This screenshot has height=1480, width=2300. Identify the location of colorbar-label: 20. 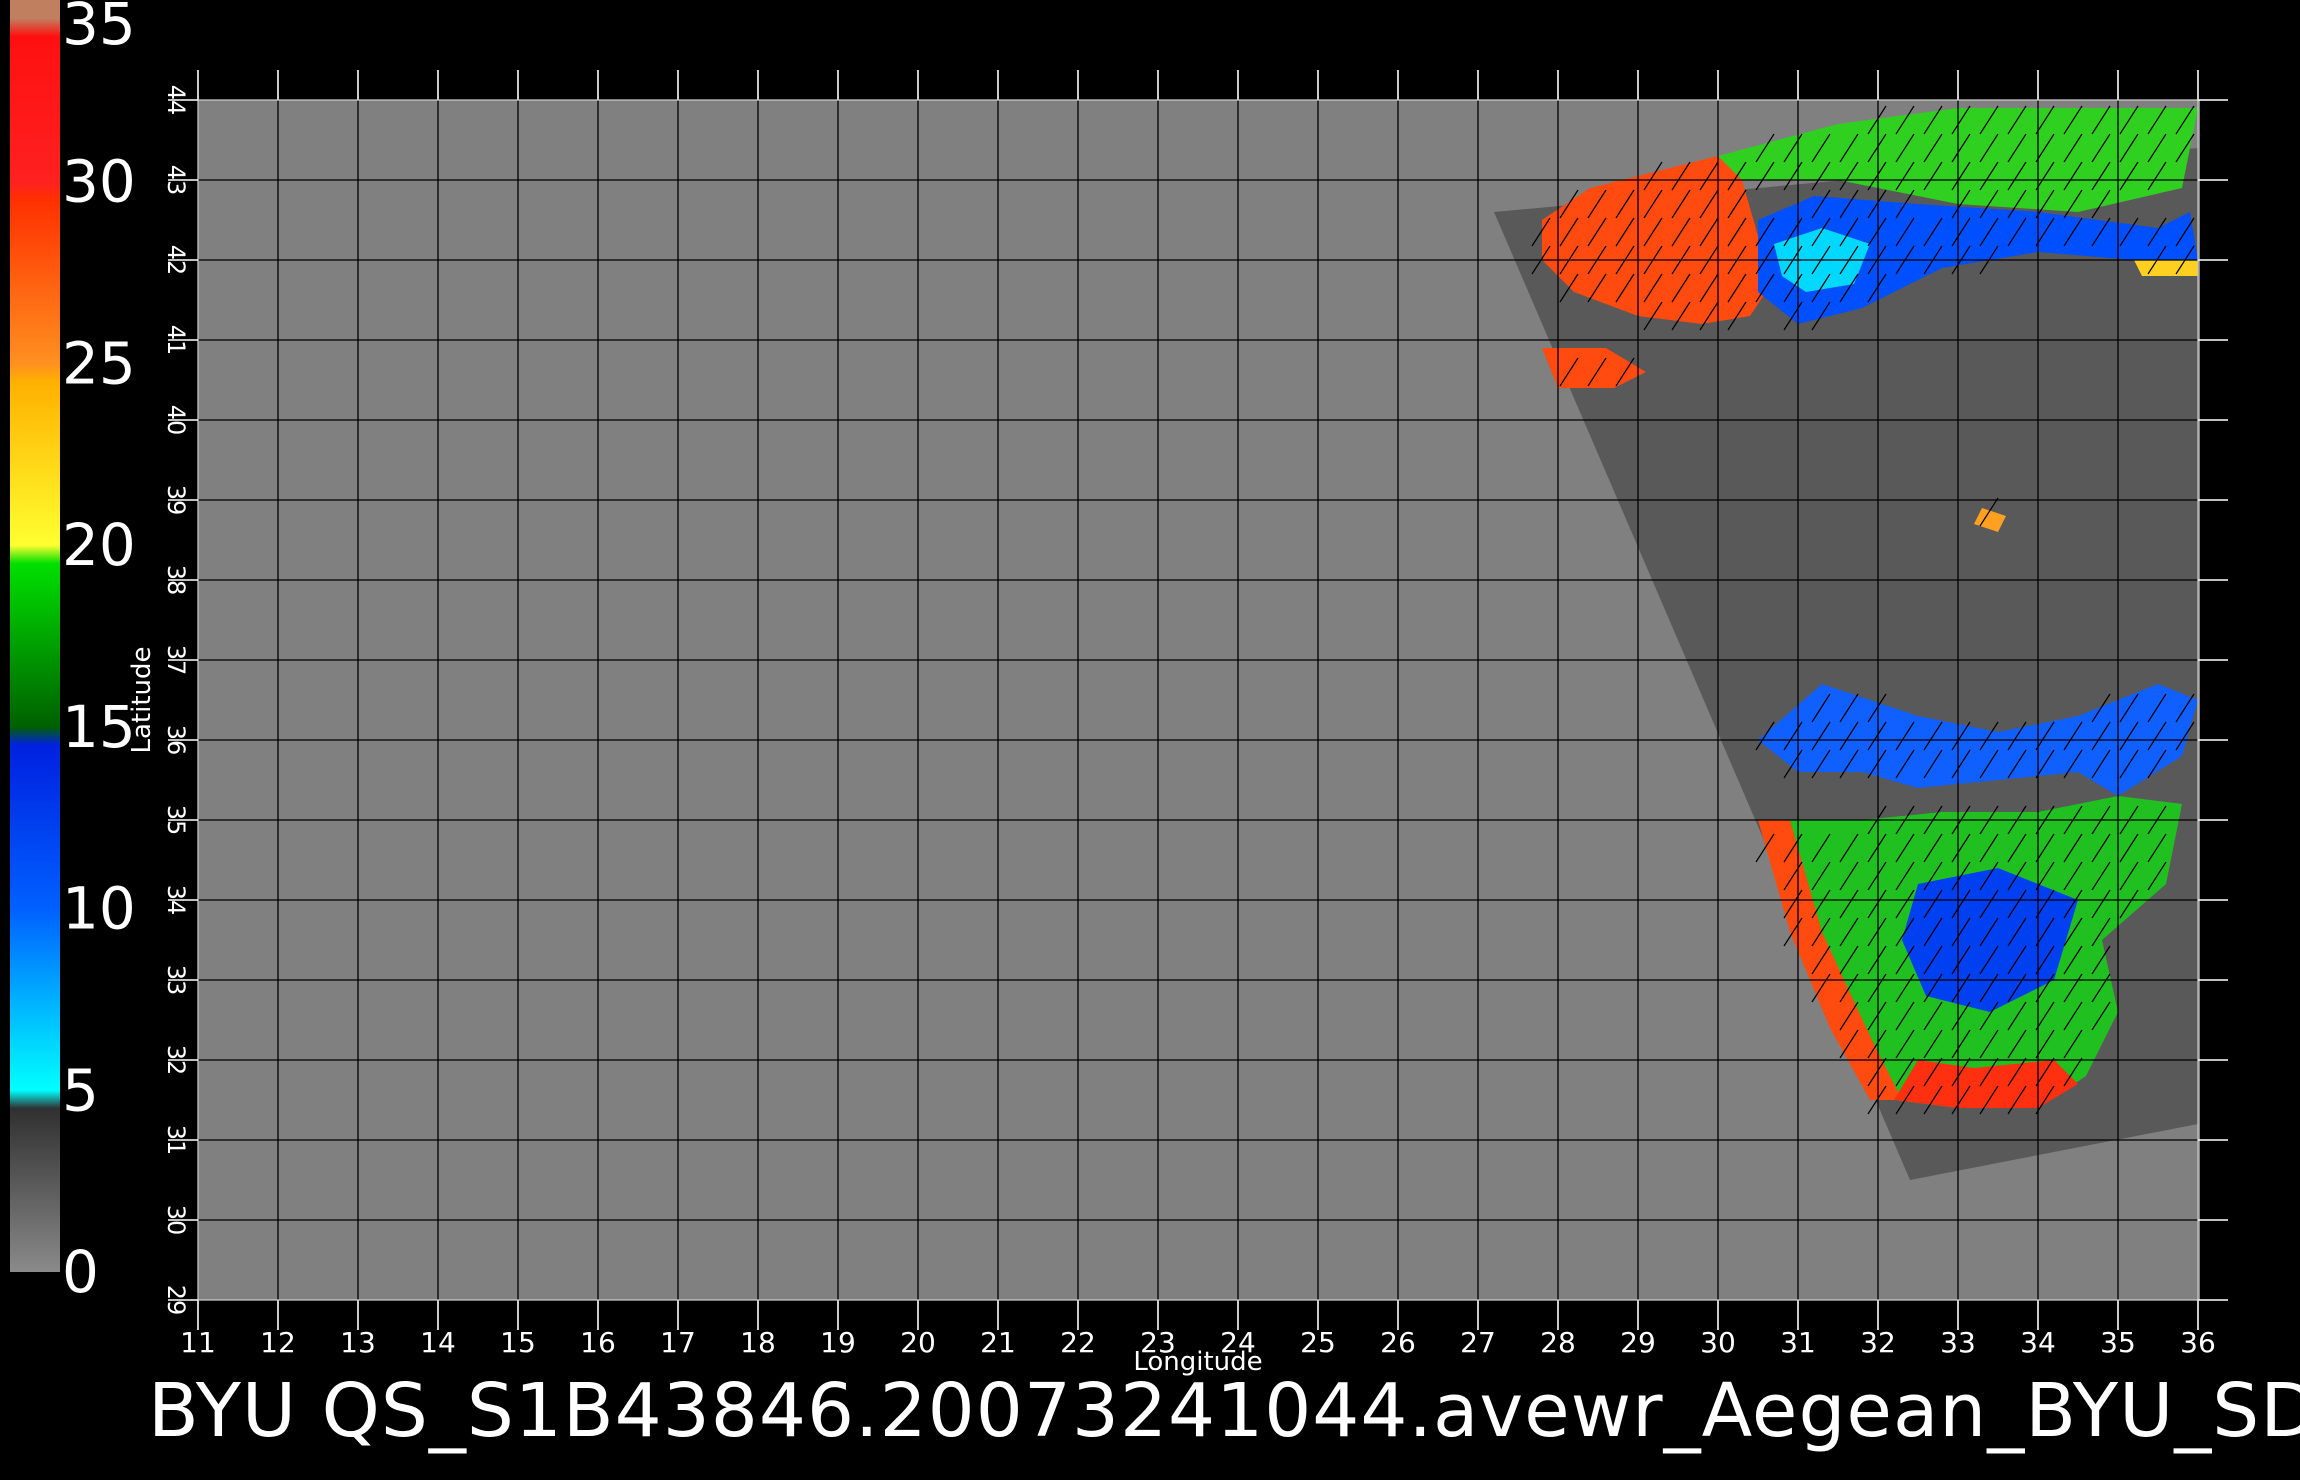
(99, 545).